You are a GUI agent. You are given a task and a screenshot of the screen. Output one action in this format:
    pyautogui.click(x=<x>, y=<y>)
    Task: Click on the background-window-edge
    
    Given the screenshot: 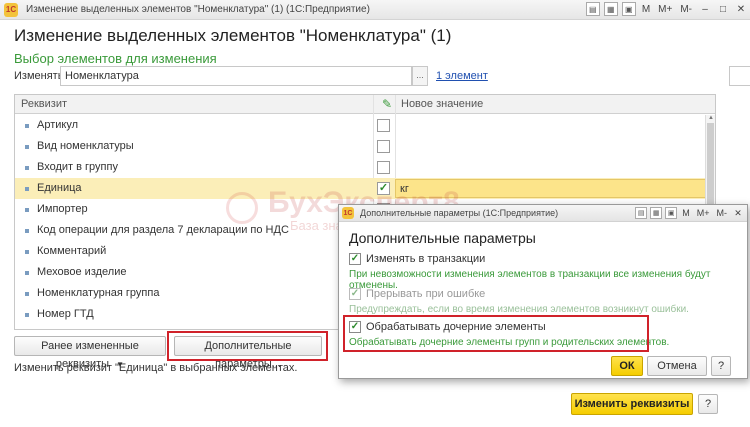 What is the action you would take?
    pyautogui.click(x=739, y=76)
    